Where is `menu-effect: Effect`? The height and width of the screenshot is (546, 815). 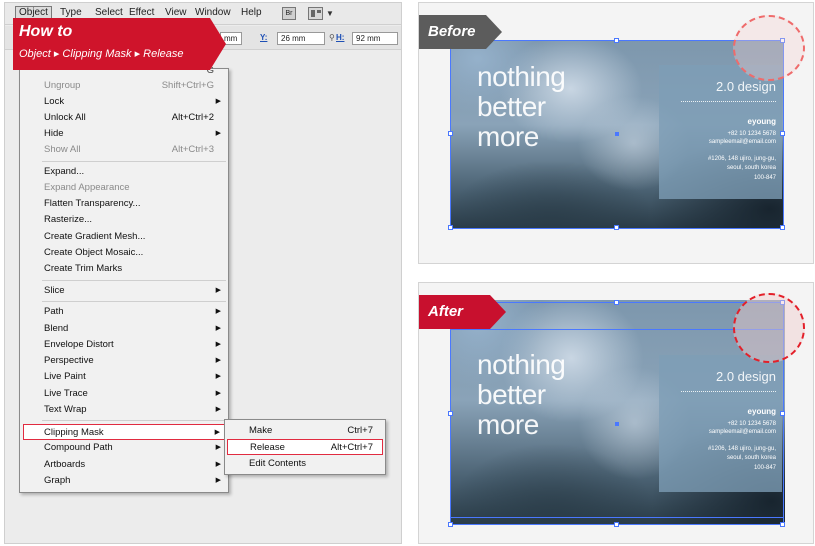 menu-effect: Effect is located at coordinates (141, 12).